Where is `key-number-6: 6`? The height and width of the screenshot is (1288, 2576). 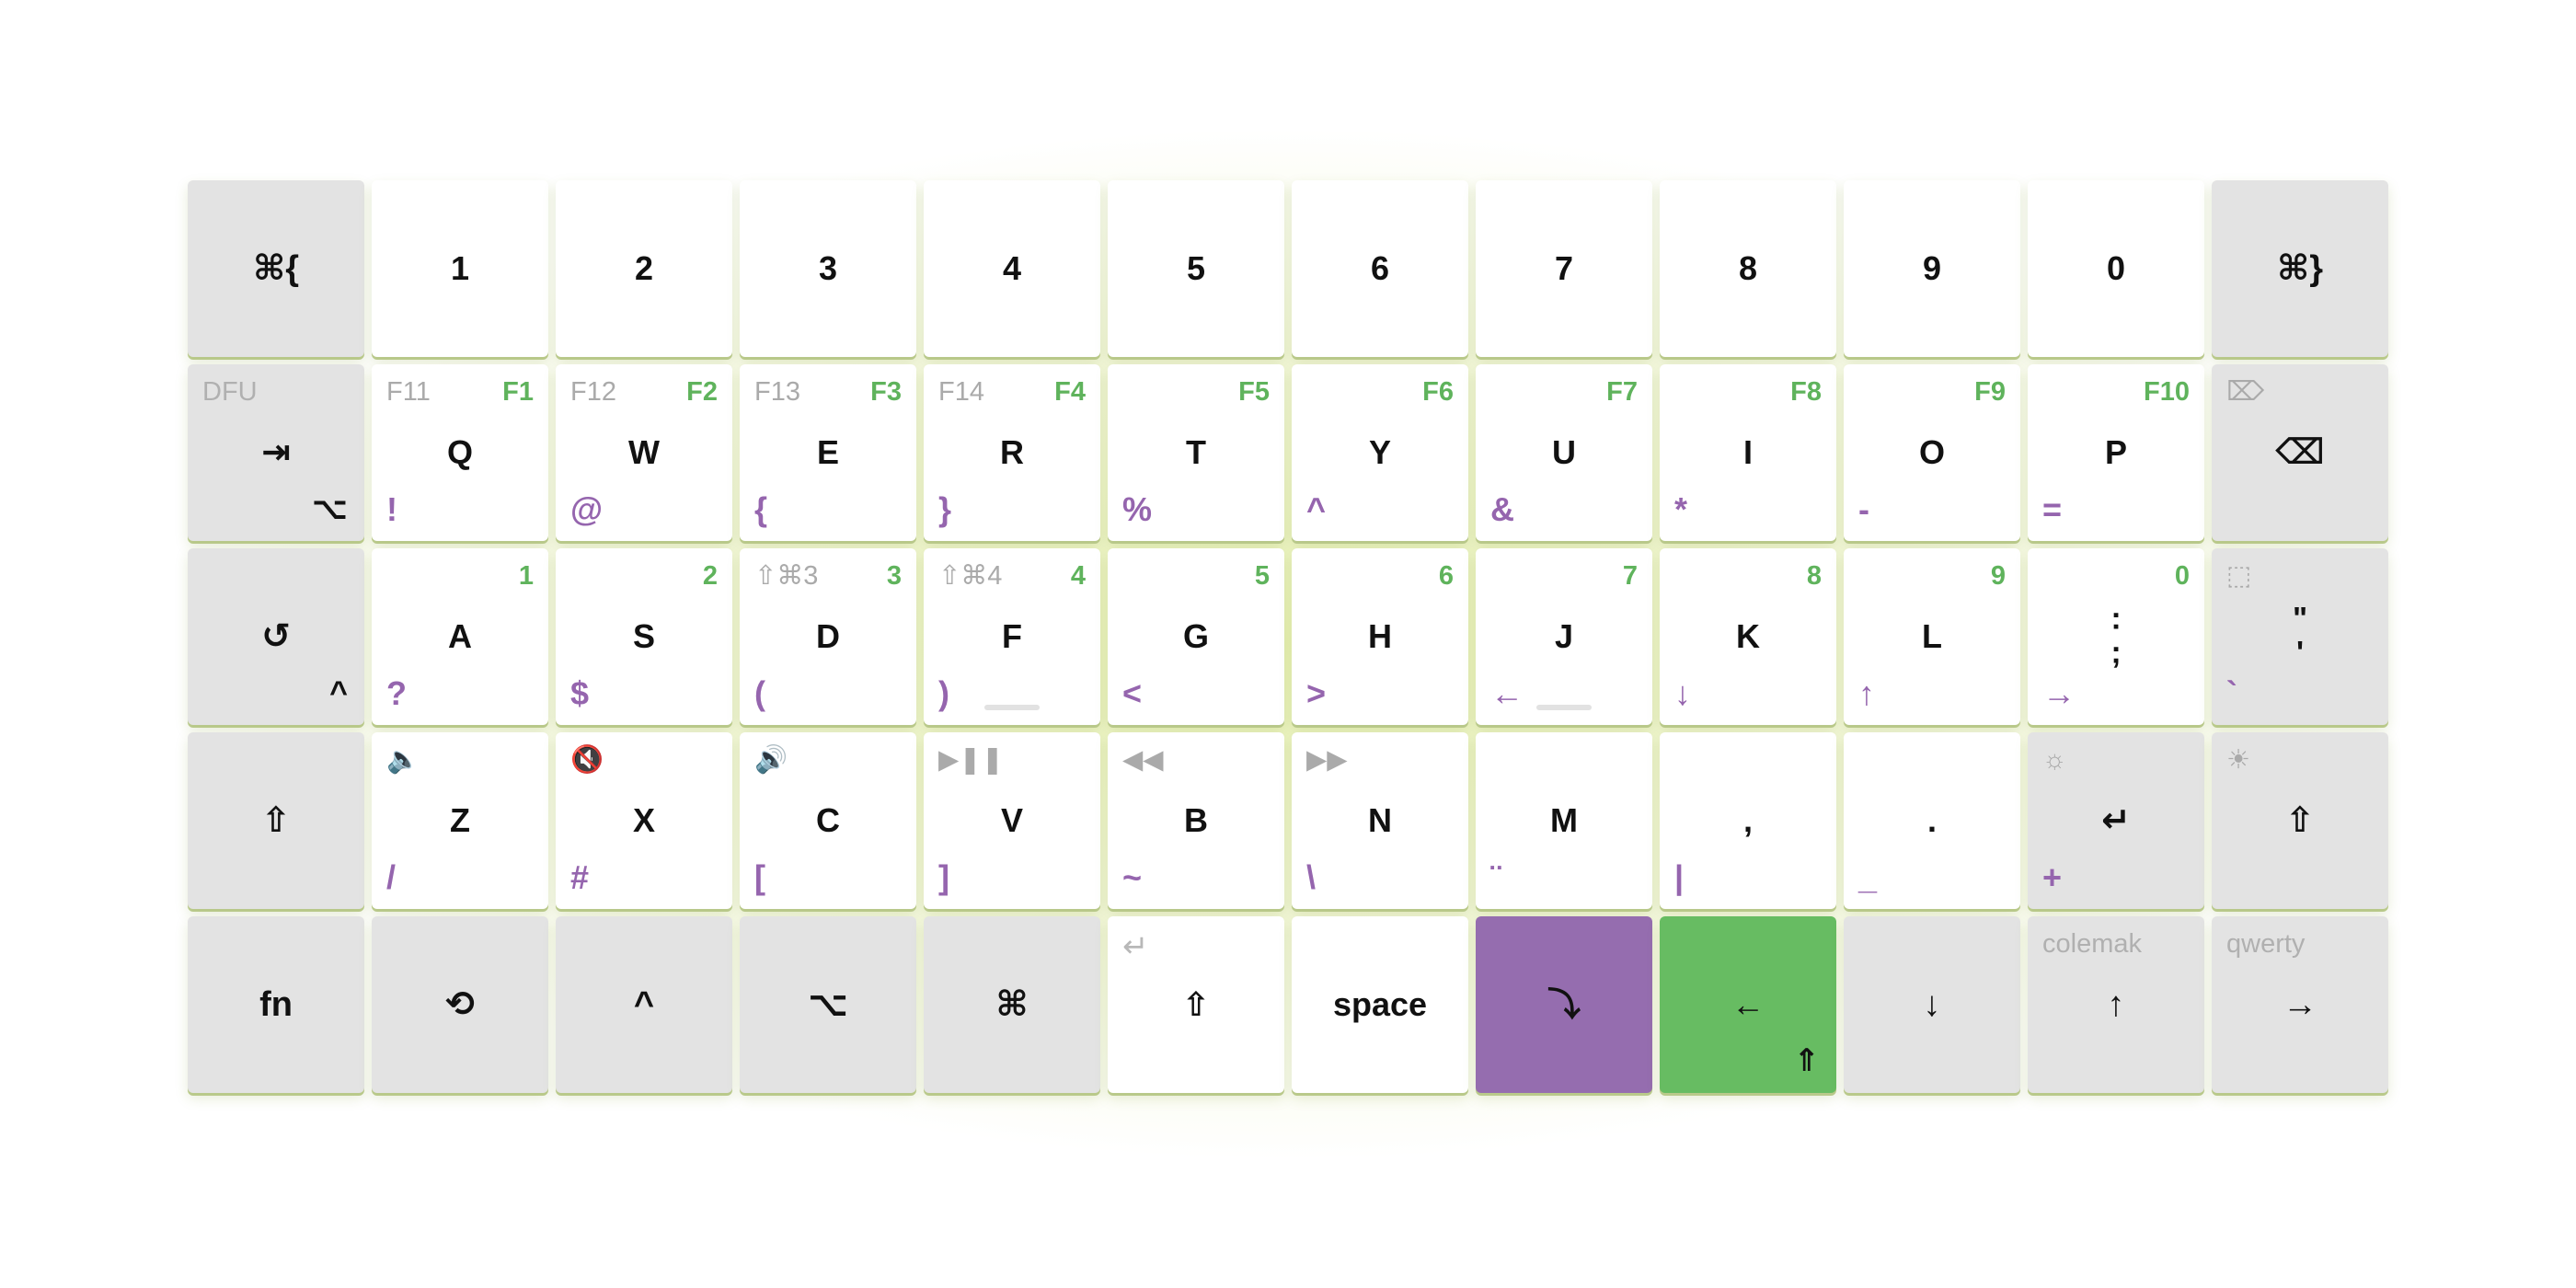 key-number-6: 6 is located at coordinates (1380, 268).